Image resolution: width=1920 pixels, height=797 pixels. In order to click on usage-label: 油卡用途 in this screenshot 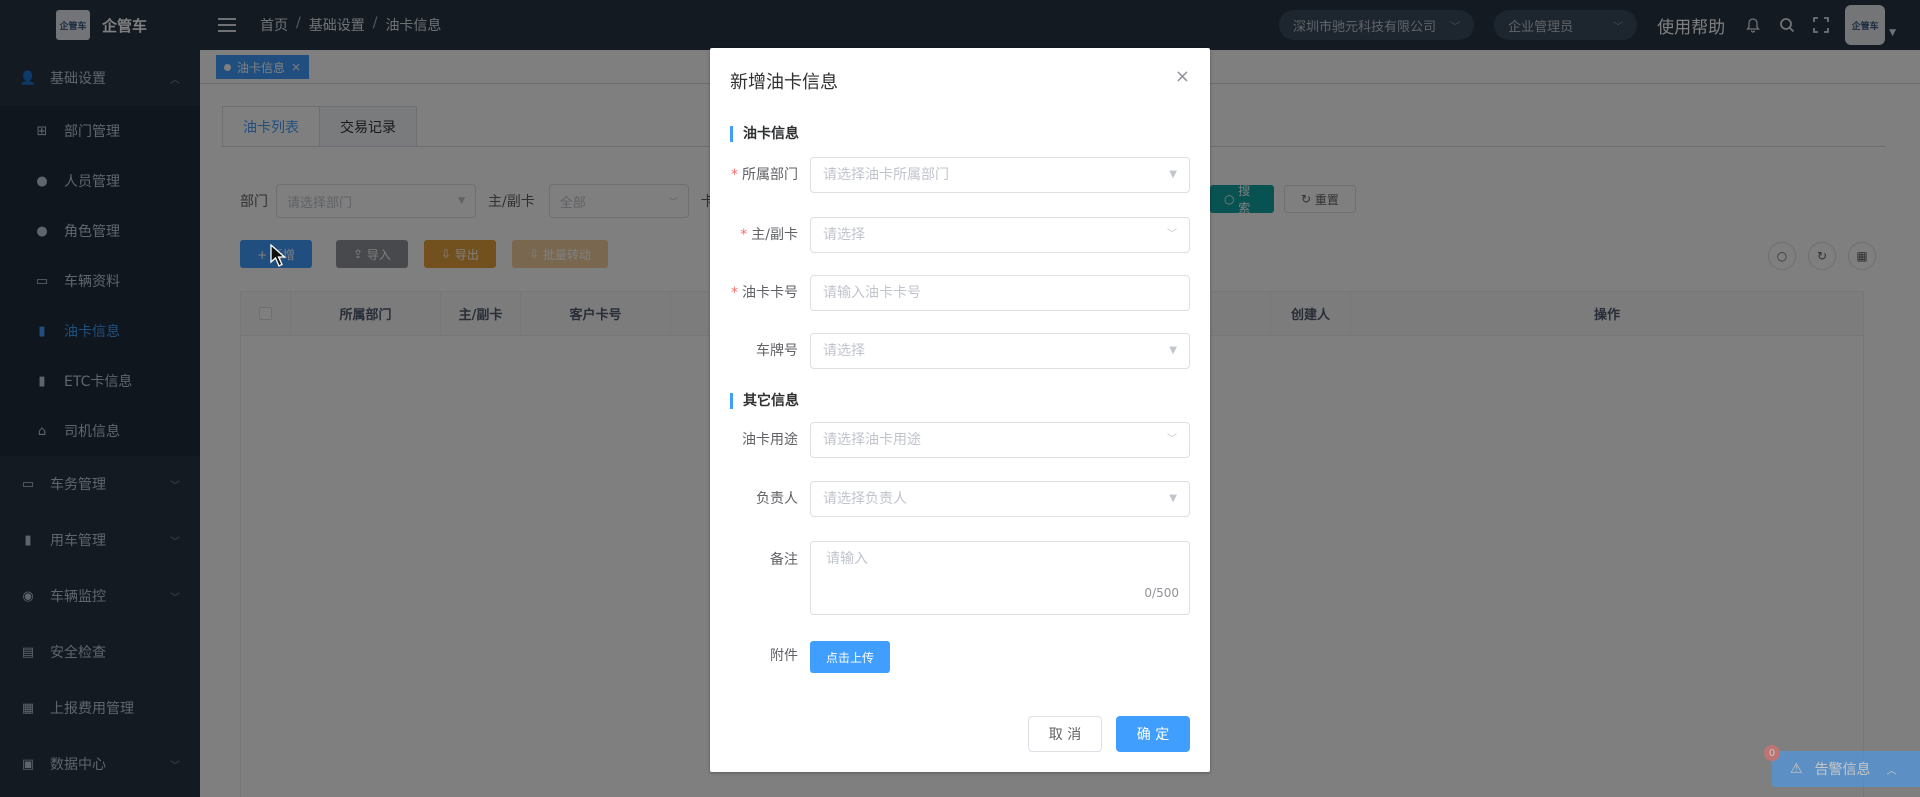, I will do `click(770, 440)`.